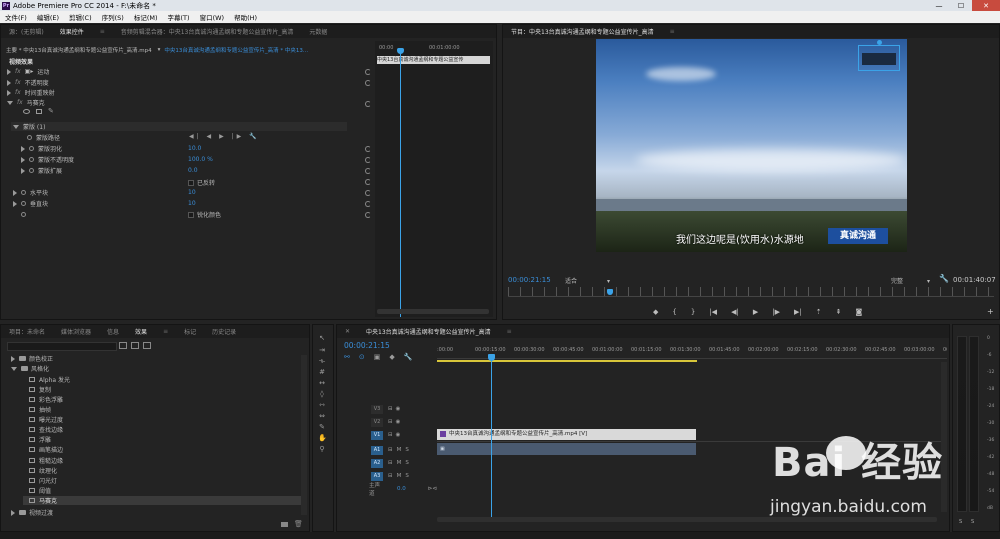 Image resolution: width=1000 pixels, height=539 pixels. I want to click on hand-tool-icon: ✋, so click(322, 438).